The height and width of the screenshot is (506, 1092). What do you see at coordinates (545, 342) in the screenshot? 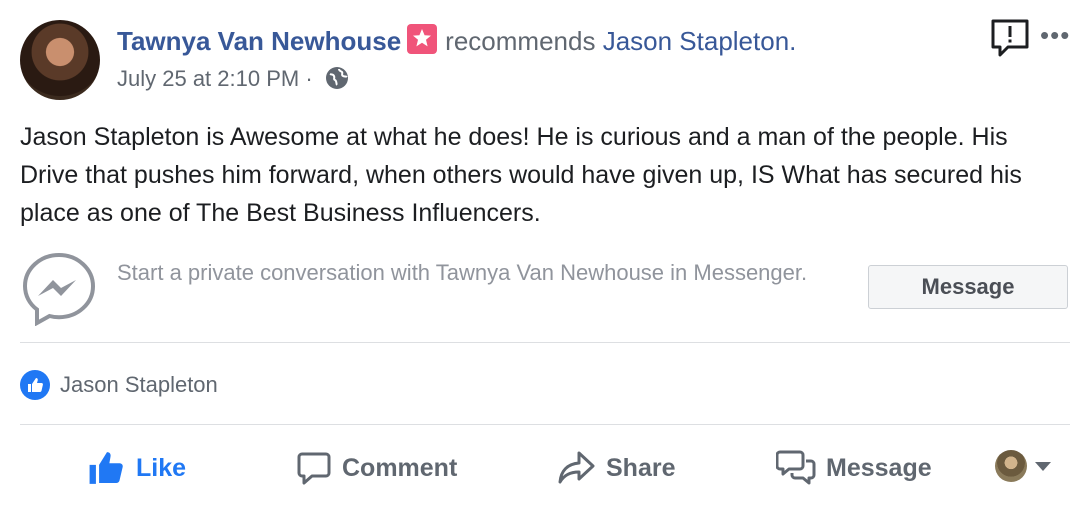
I see `divider-top` at bounding box center [545, 342].